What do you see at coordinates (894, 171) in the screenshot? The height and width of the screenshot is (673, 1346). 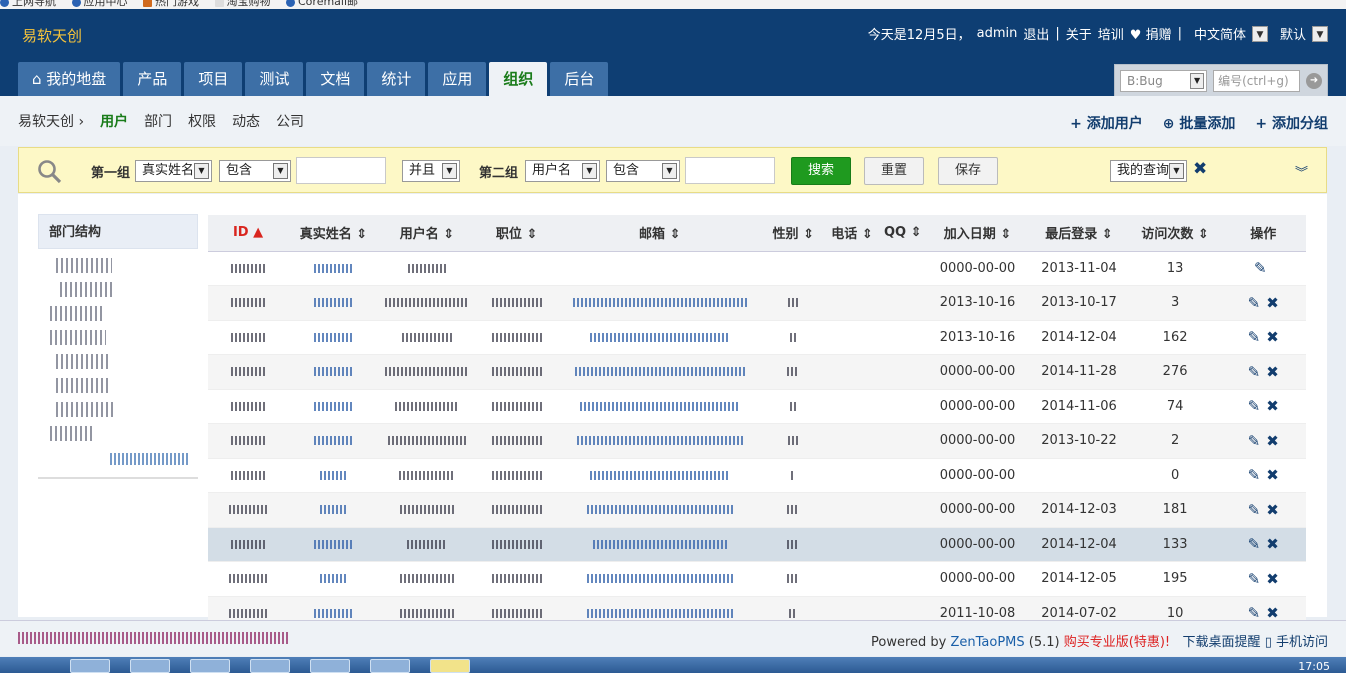 I see `reset-button: 重置` at bounding box center [894, 171].